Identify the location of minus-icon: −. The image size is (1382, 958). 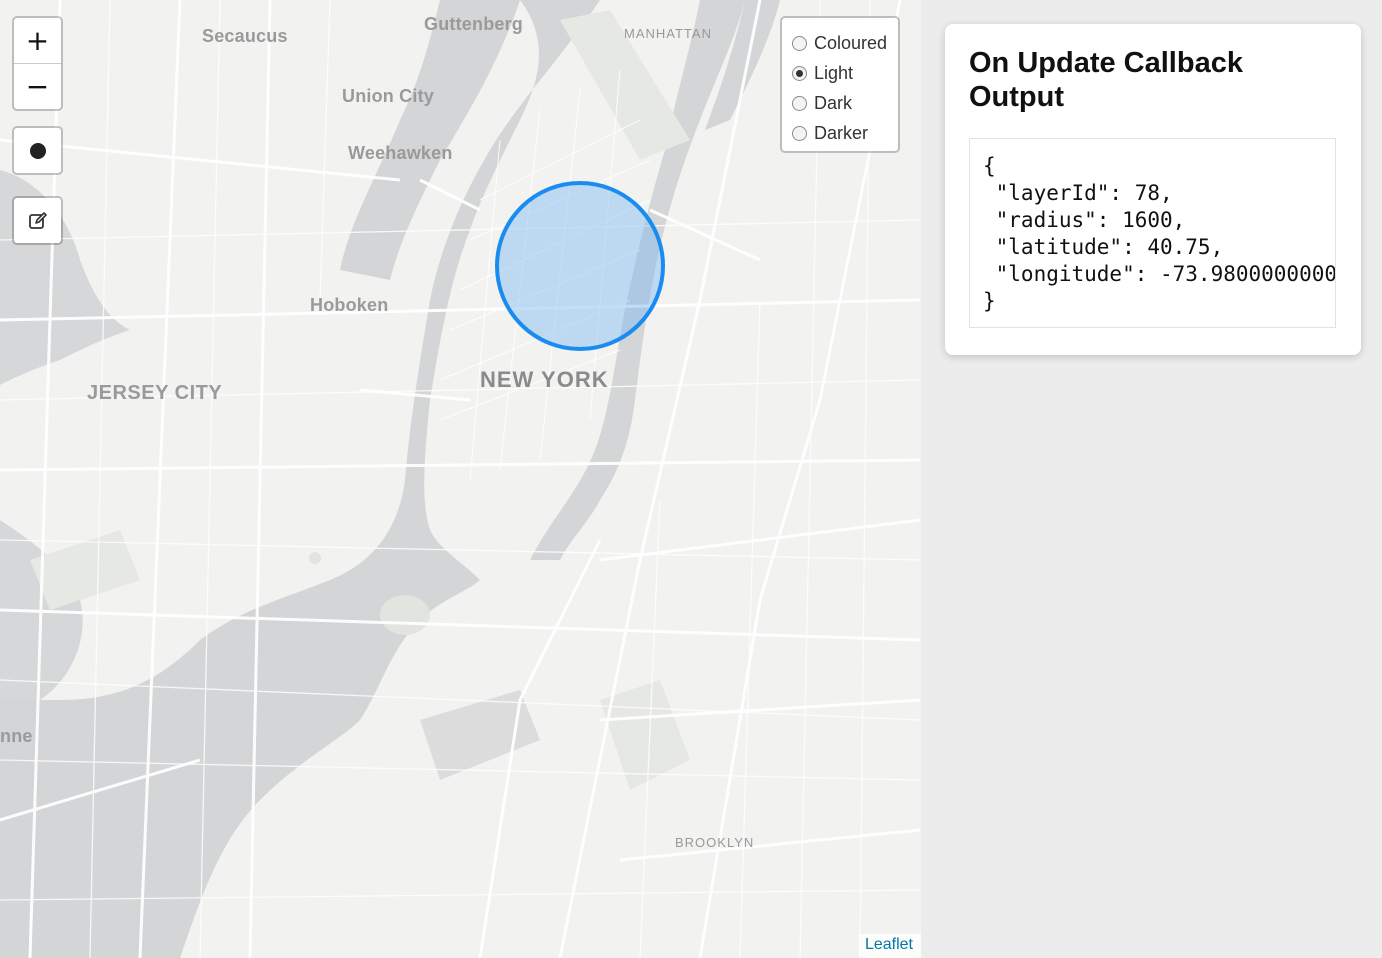
(37, 86).